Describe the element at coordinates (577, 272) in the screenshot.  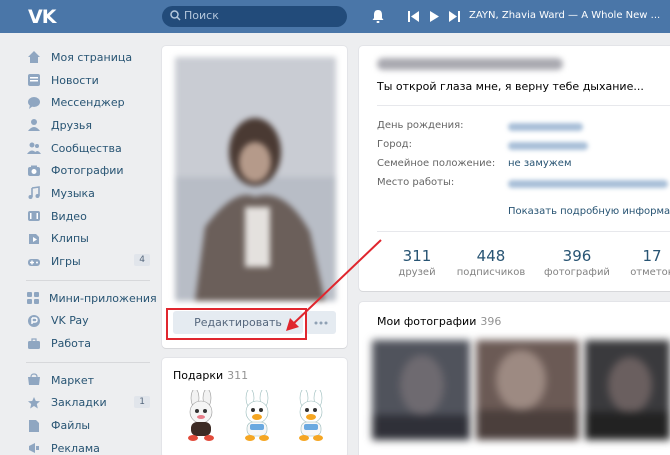
I see `stat-label: фотографий` at that location.